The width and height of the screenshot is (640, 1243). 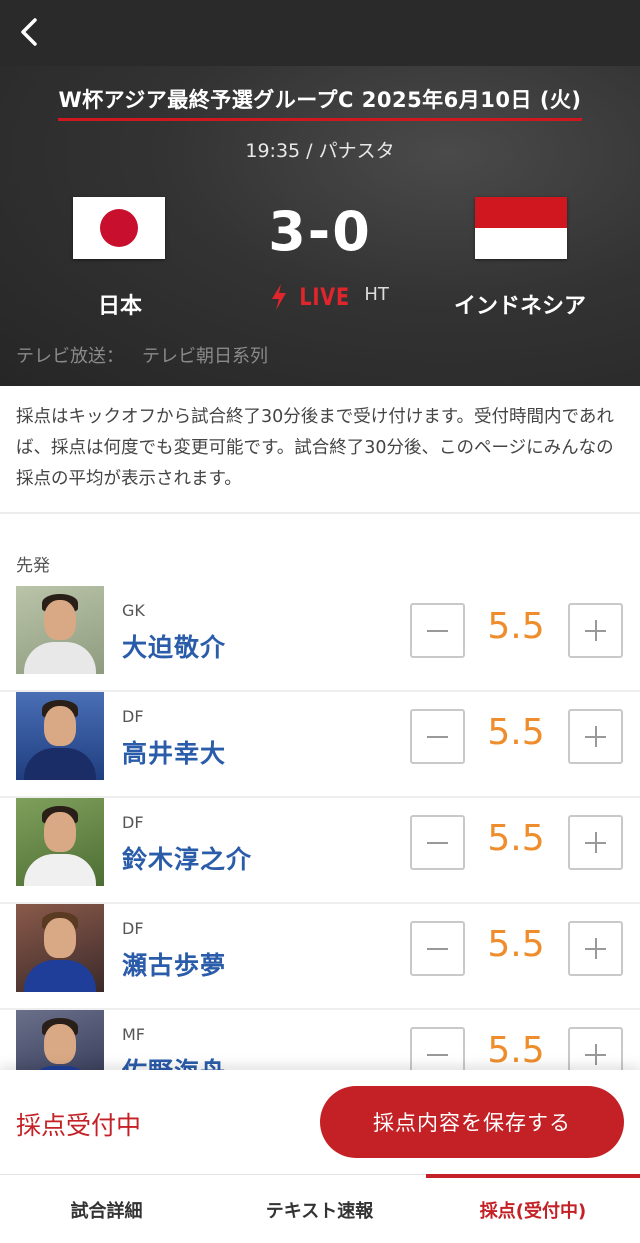 I want to click on tab-match-details: 試合詳細, so click(x=106, y=1209).